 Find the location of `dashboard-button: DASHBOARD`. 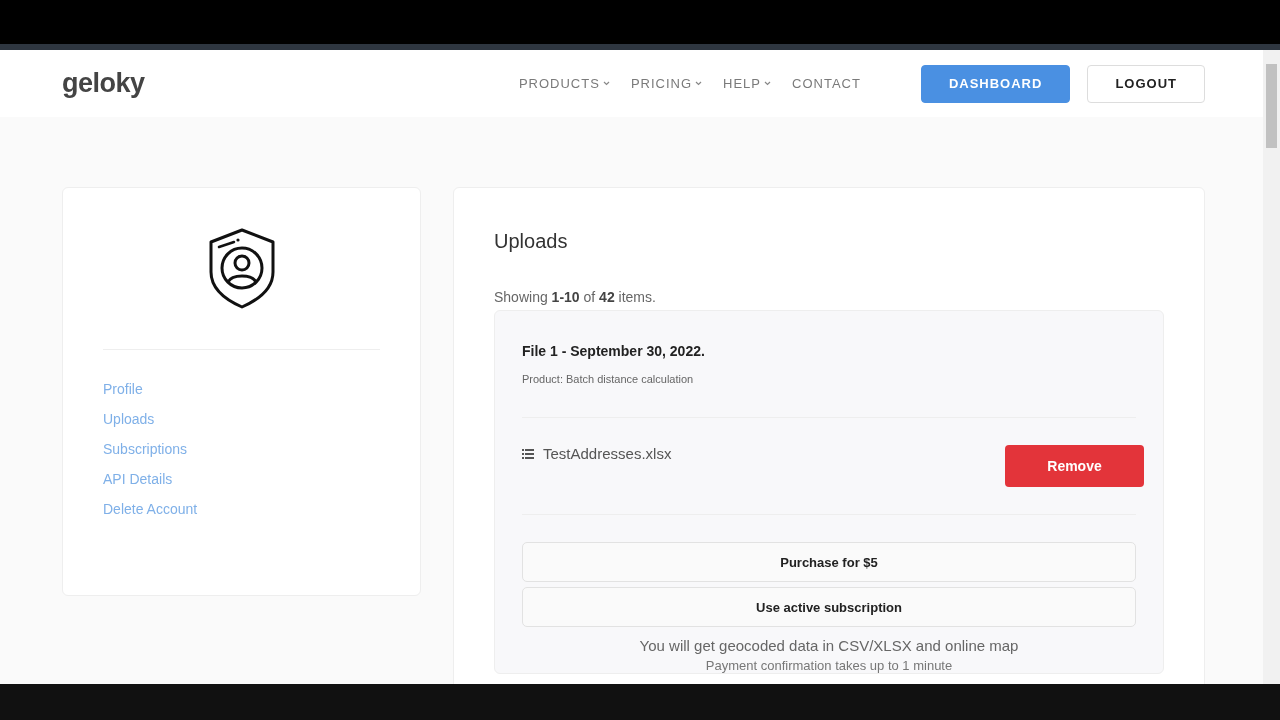

dashboard-button: DASHBOARD is located at coordinates (995, 83).